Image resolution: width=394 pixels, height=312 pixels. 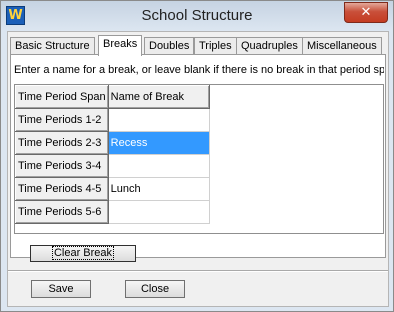 What do you see at coordinates (61, 289) in the screenshot?
I see `save-button: Save` at bounding box center [61, 289].